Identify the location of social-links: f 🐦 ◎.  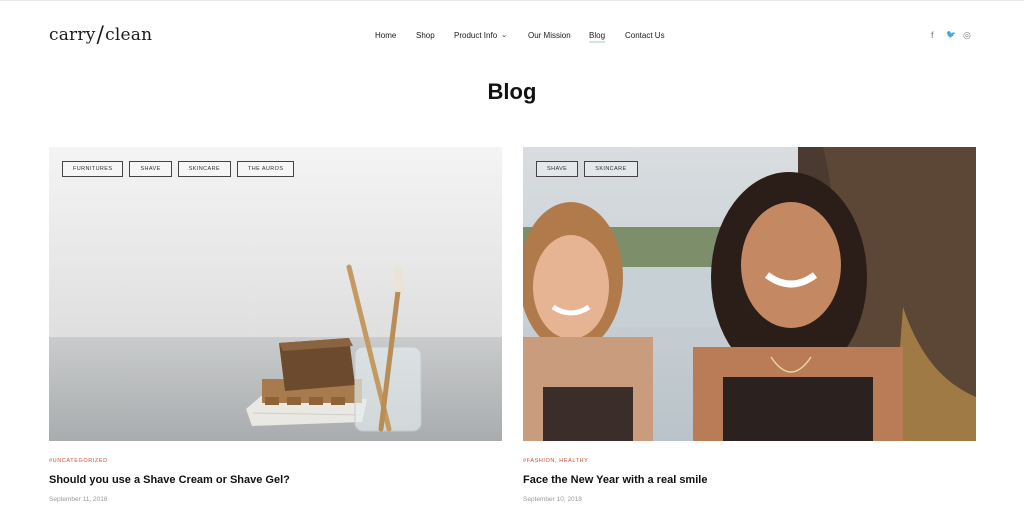
(952, 36).